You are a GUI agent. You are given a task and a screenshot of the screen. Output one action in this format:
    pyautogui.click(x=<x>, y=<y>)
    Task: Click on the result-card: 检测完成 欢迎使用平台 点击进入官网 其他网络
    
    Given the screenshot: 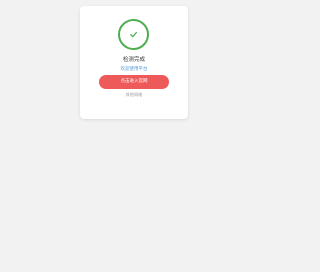 What is the action you would take?
    pyautogui.click(x=134, y=62)
    